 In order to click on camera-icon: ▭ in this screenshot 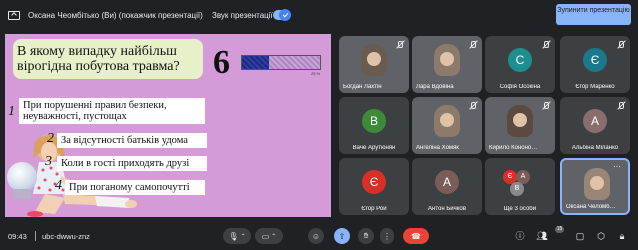, I will do `click(265, 236)`.